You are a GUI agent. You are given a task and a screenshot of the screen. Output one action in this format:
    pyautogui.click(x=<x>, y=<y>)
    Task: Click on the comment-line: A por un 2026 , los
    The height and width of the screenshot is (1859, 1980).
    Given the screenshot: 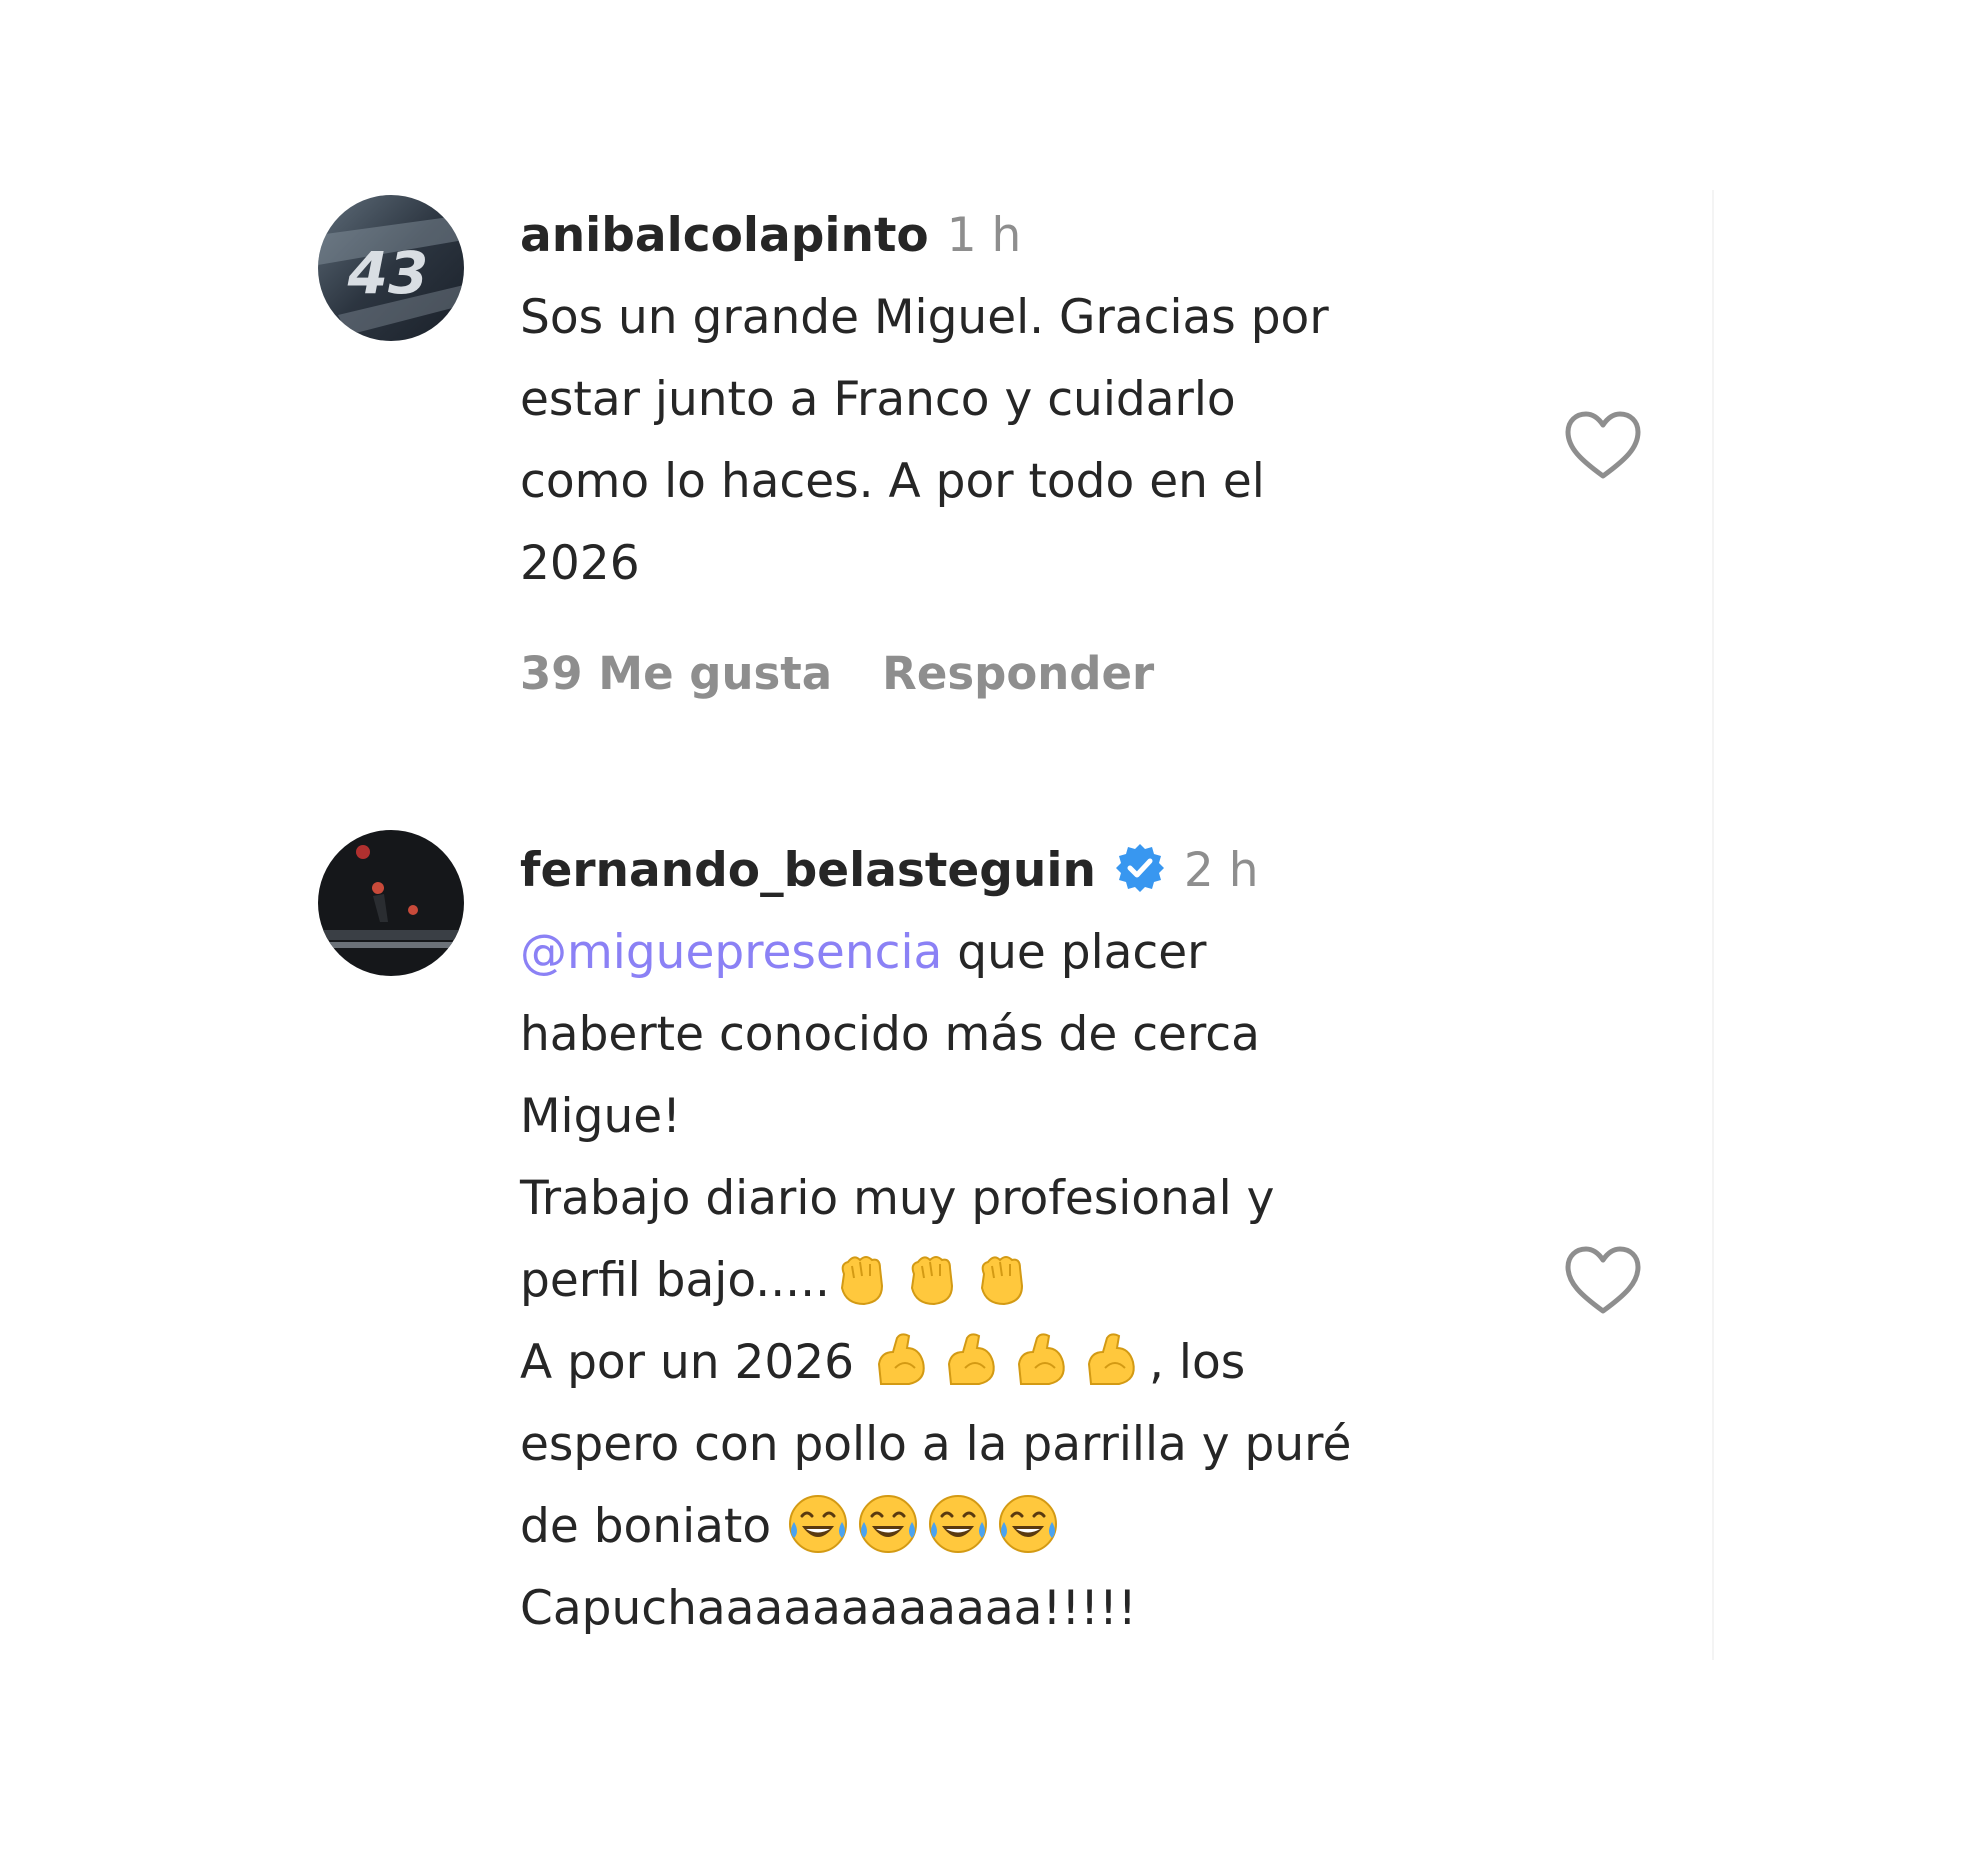 What is the action you would take?
    pyautogui.click(x=1045, y=1363)
    